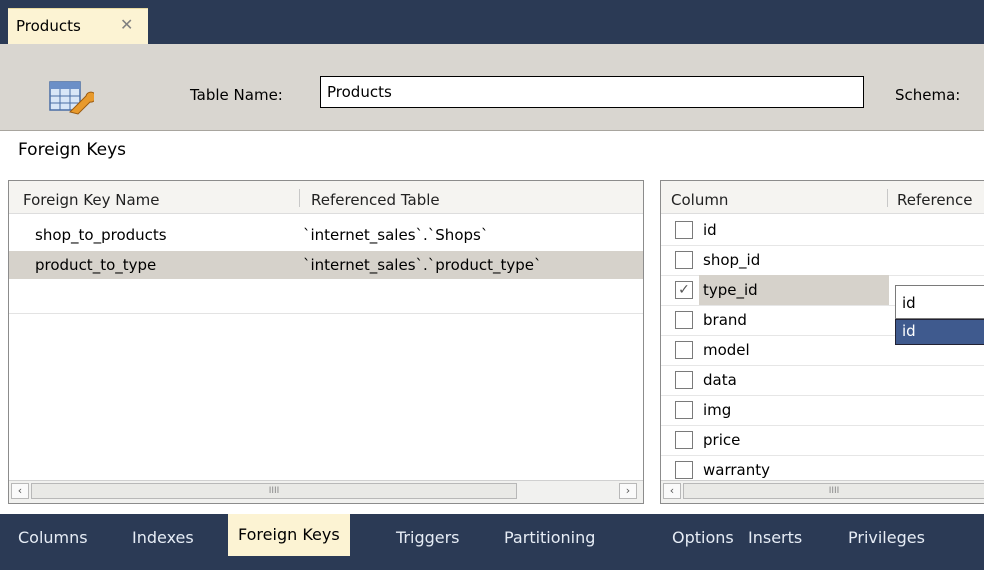  I want to click on tab-privileges: Privileges, so click(886, 538).